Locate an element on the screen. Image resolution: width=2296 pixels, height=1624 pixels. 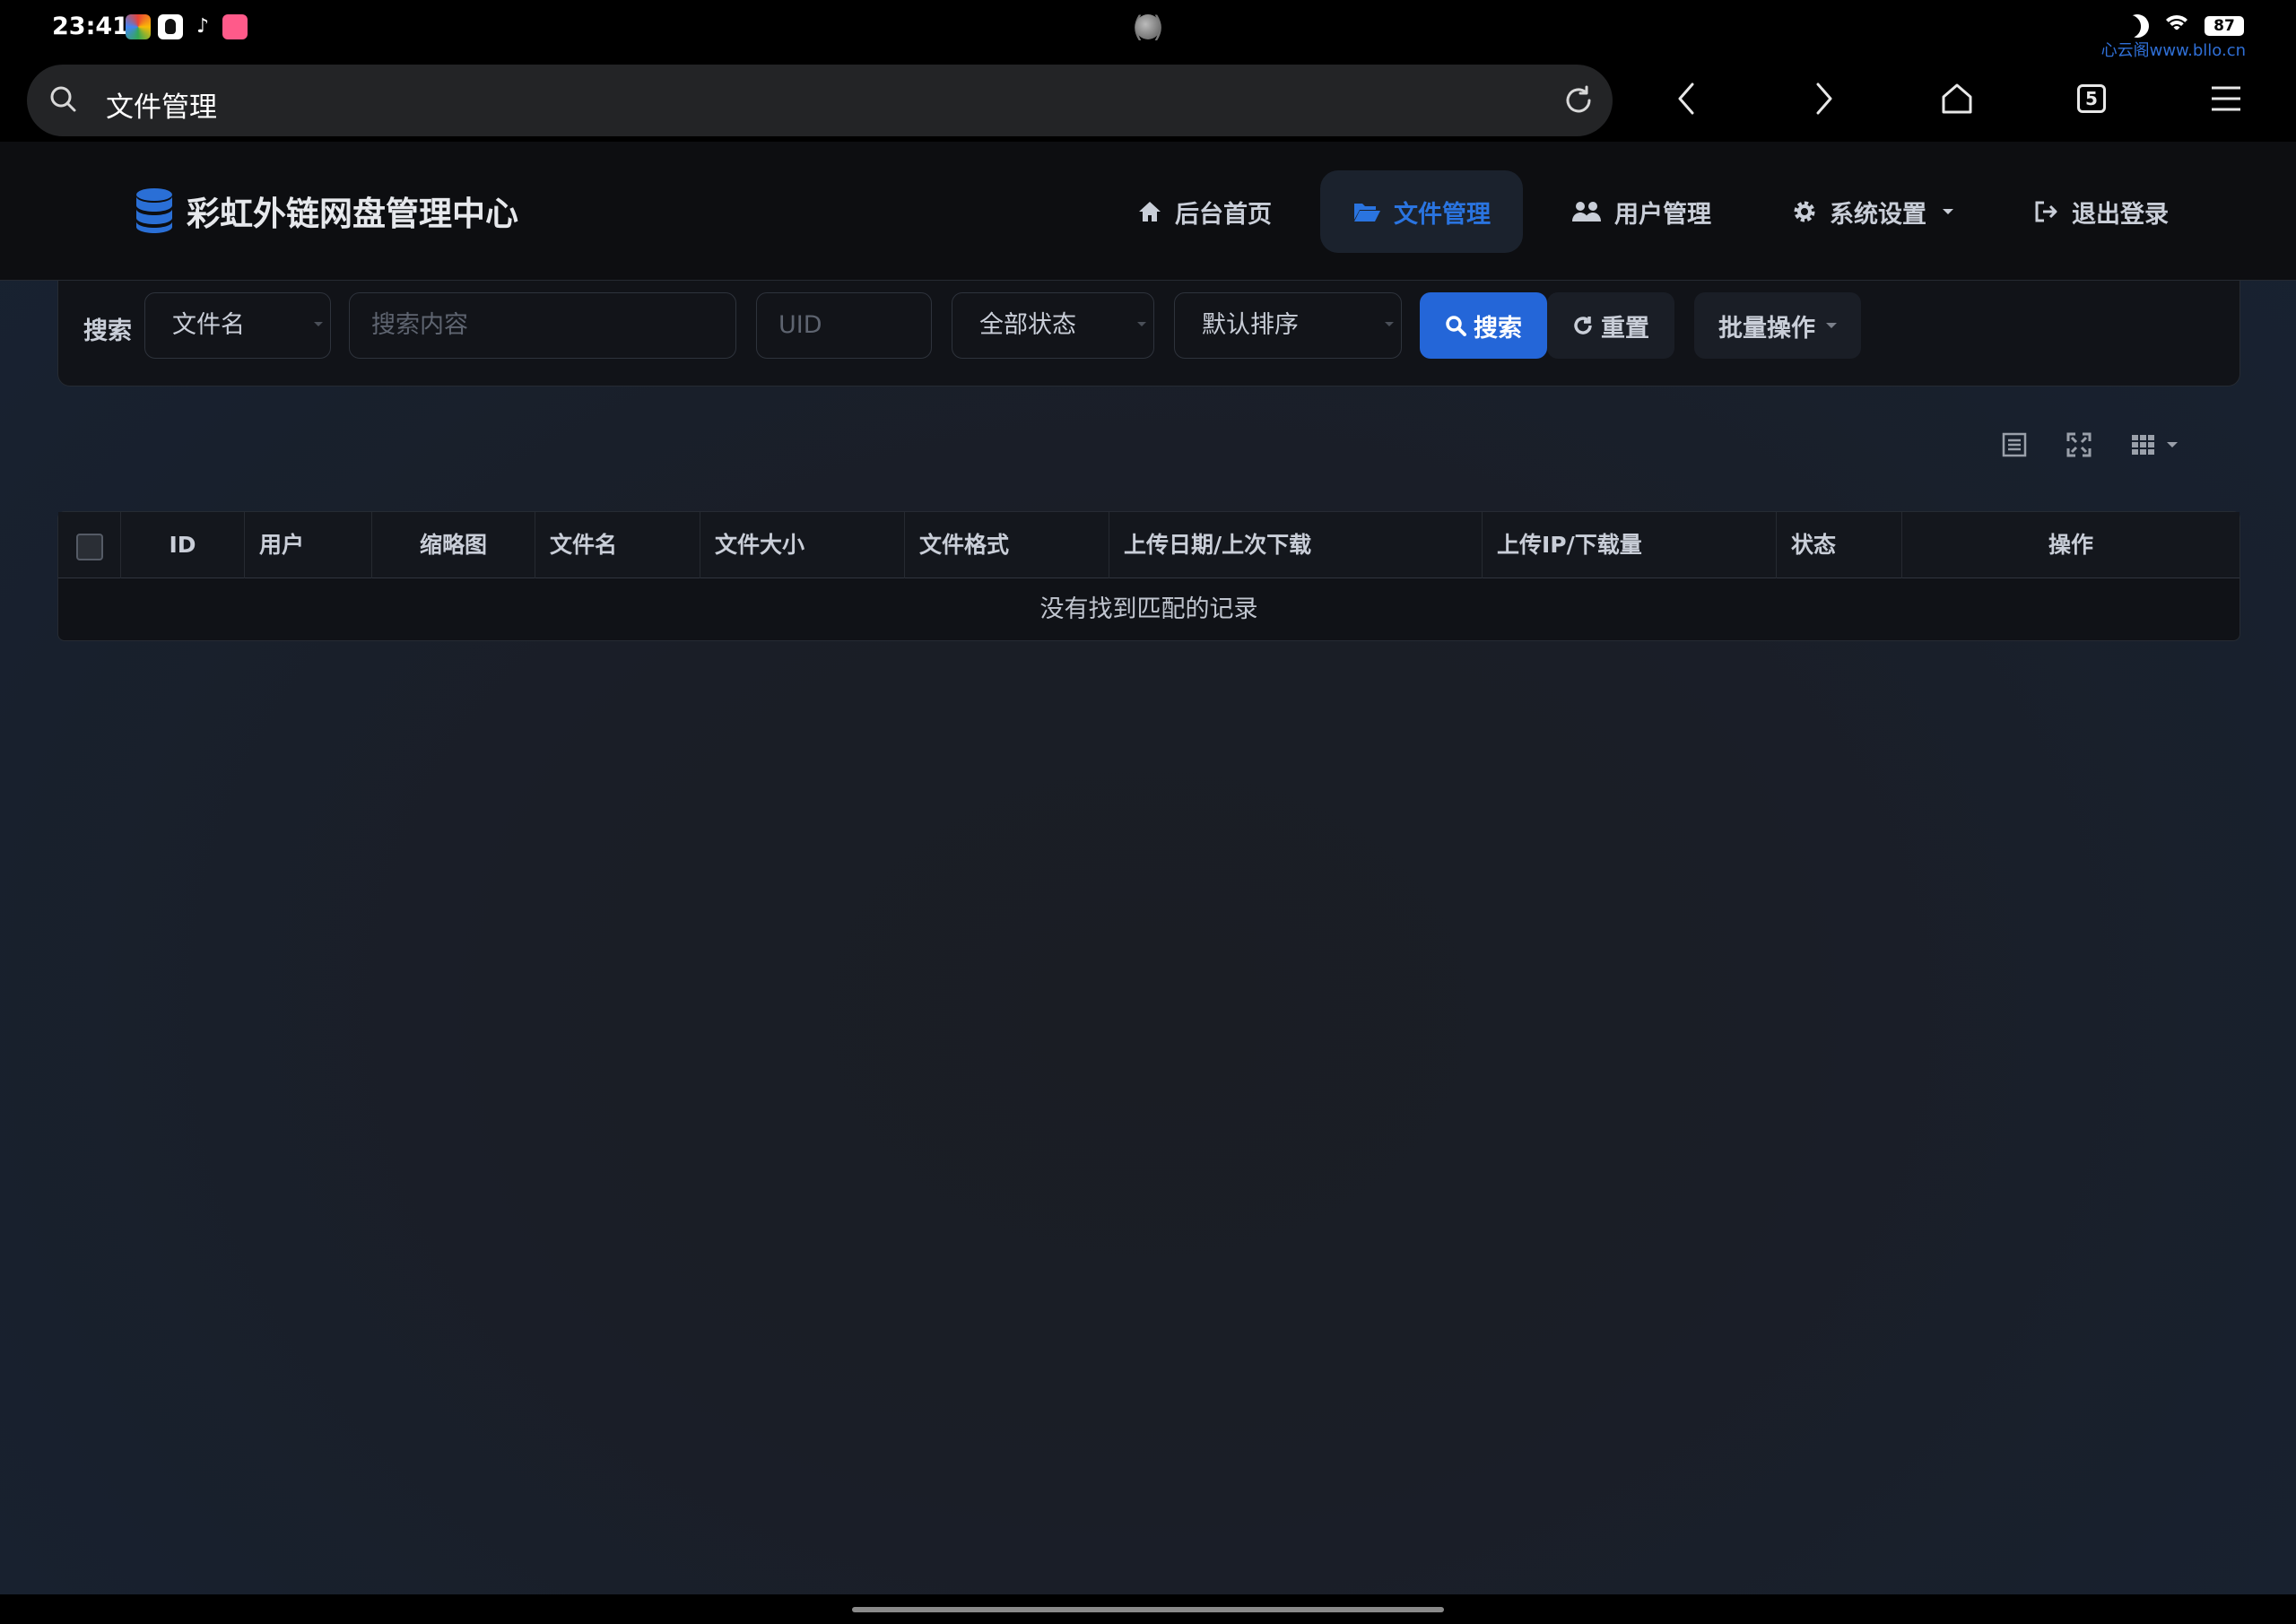
nav-dashboard: 后台首页 is located at coordinates (1204, 211).